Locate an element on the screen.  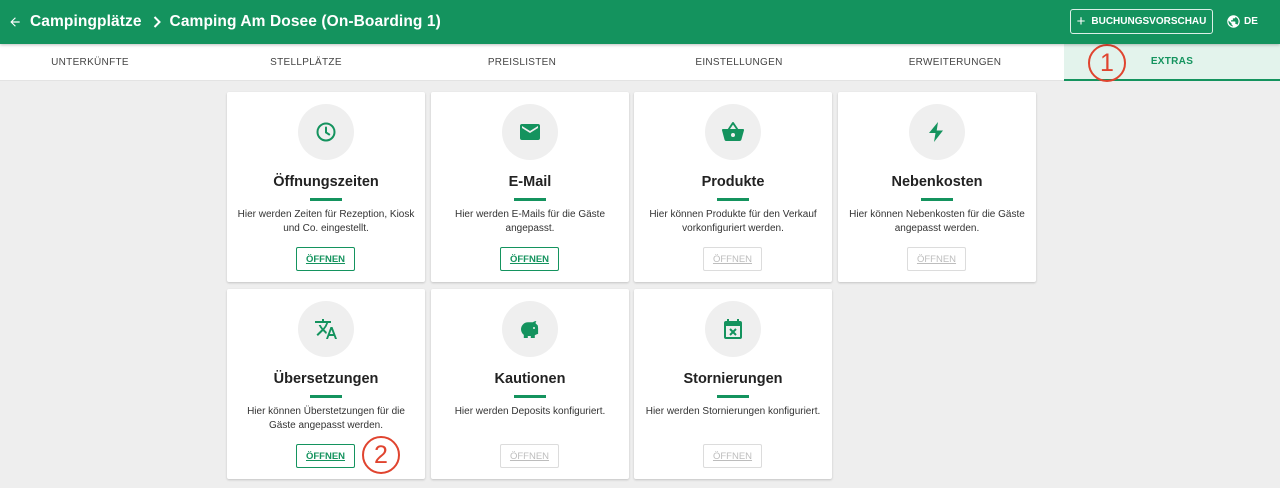
plus-icon: + is located at coordinates (1081, 21).